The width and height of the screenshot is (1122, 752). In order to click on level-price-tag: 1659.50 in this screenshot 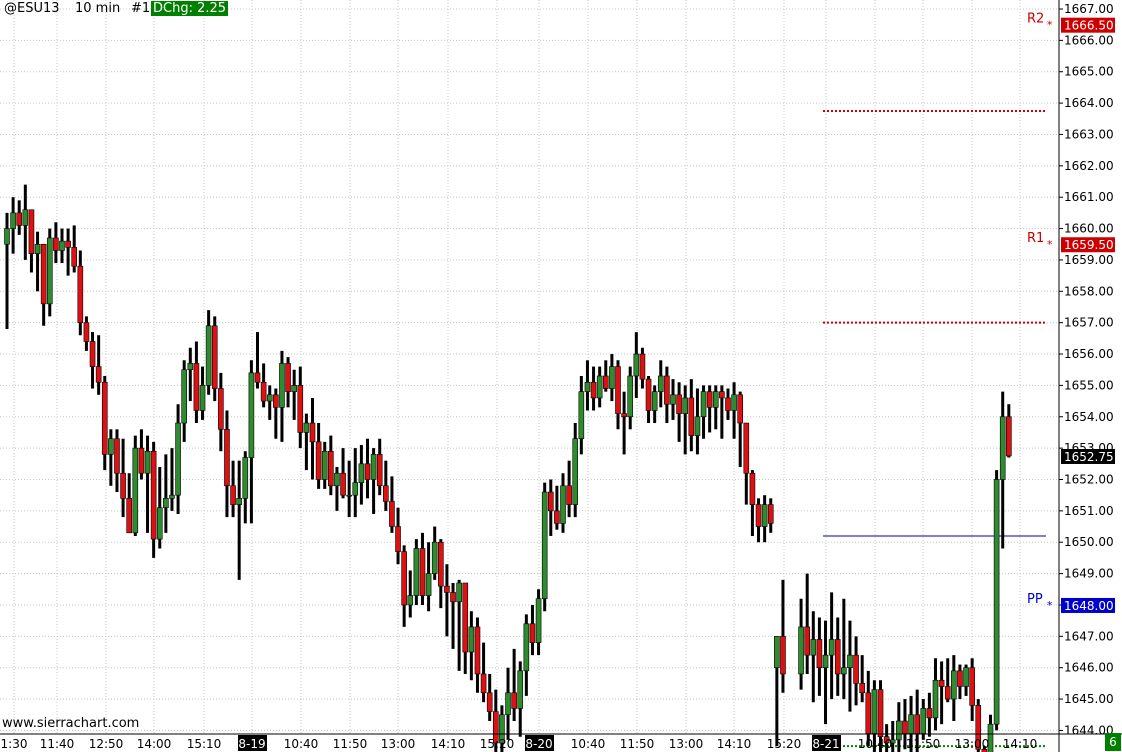, I will do `click(1089, 245)`.